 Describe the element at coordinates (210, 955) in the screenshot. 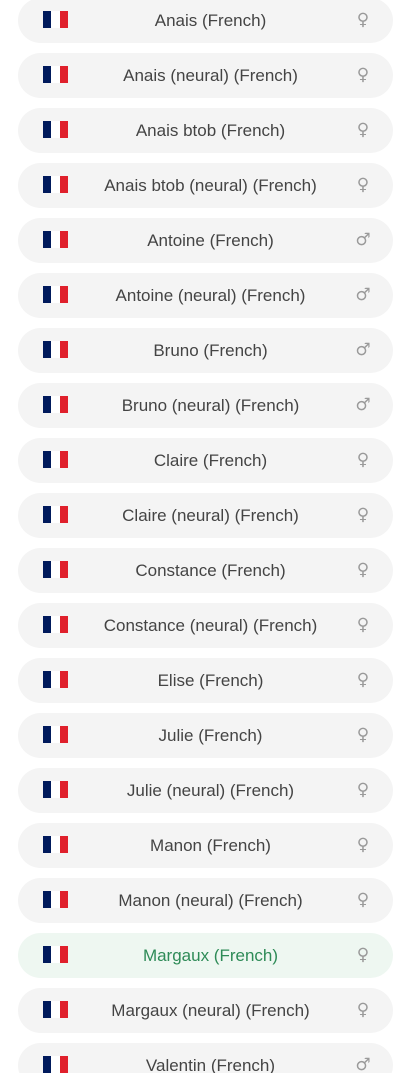

I see `voice-name: Margaux (French)` at that location.